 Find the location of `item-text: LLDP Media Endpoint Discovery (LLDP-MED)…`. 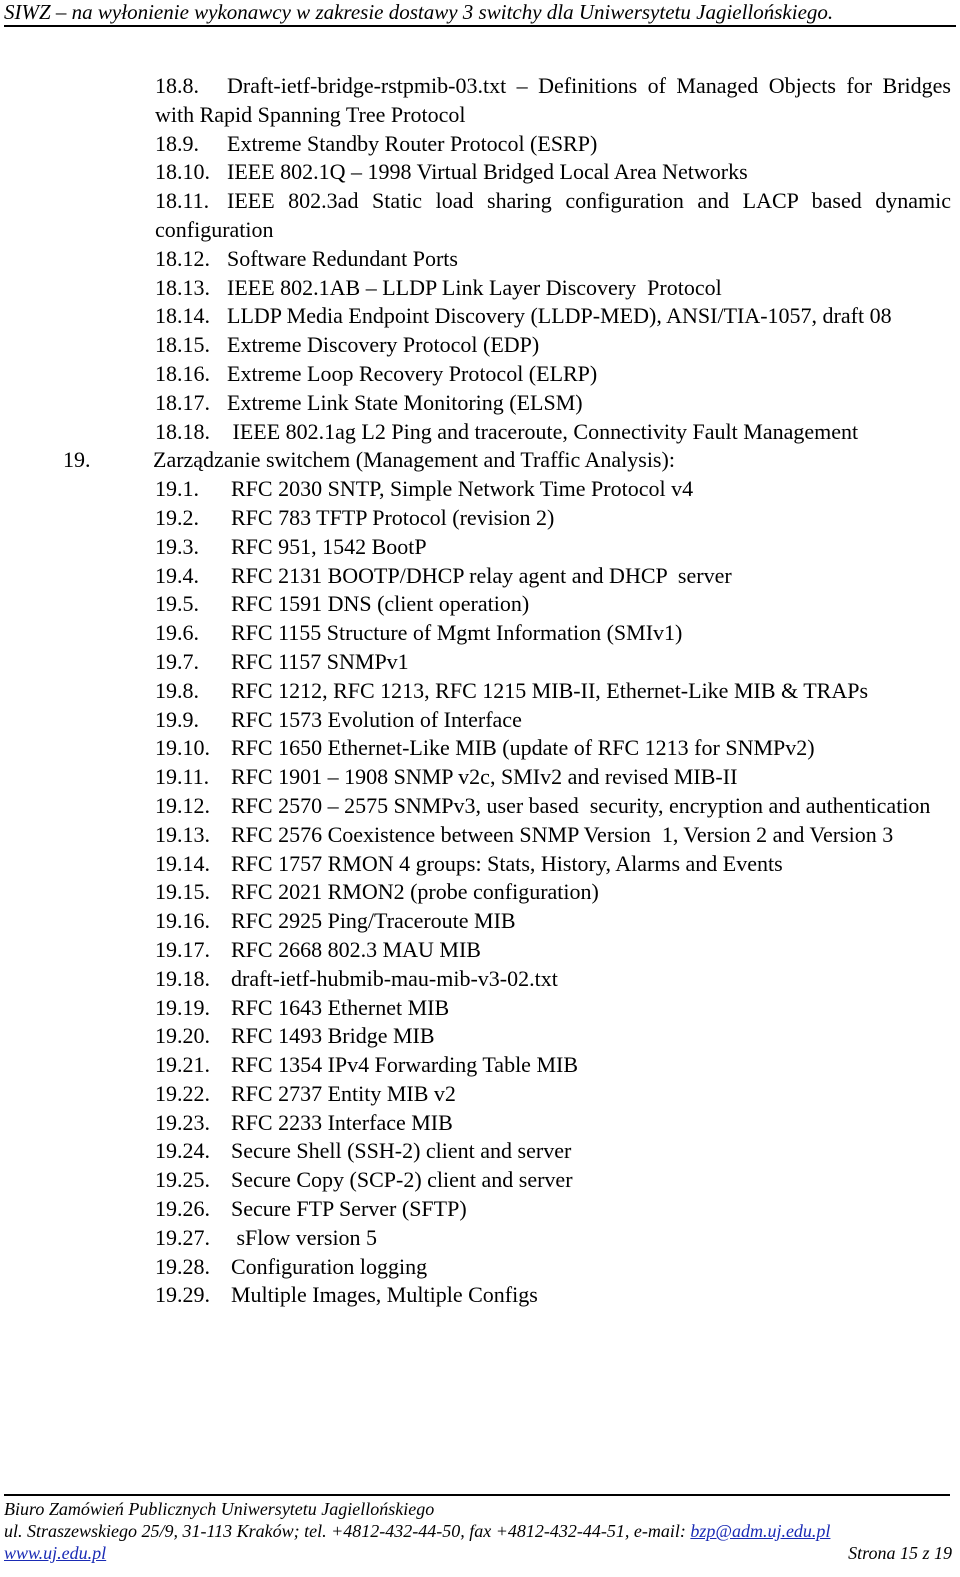

item-text: LLDP Media Endpoint Discovery (LLDP-MED)… is located at coordinates (559, 316).